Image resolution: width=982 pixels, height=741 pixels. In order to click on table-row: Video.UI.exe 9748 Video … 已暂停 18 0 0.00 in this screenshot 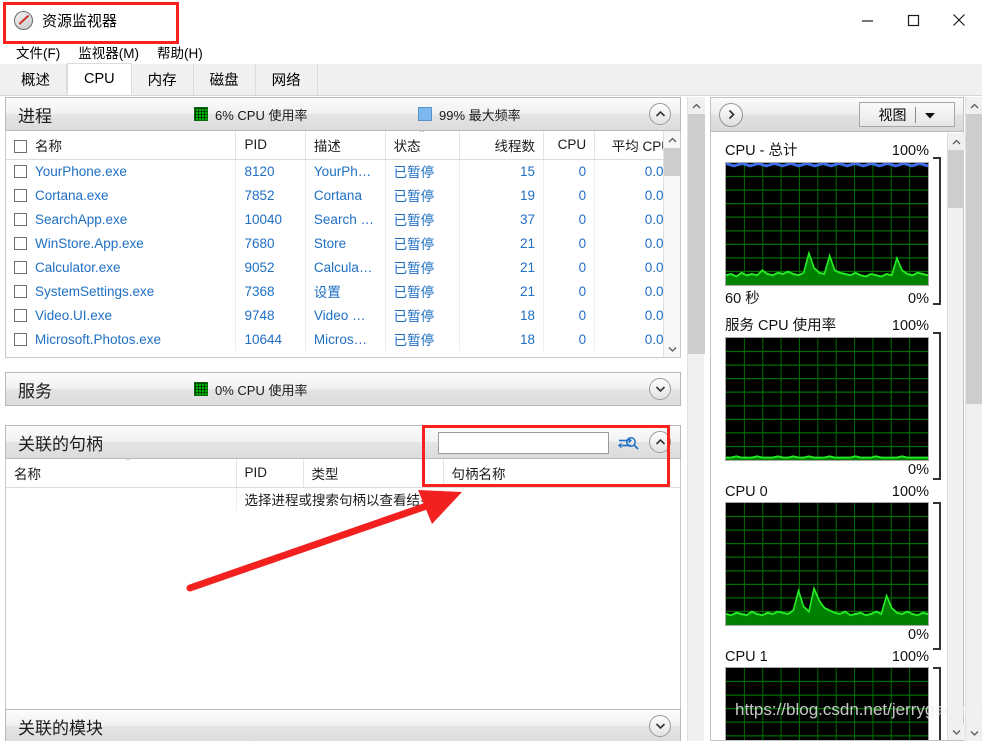, I will do `click(343, 315)`.